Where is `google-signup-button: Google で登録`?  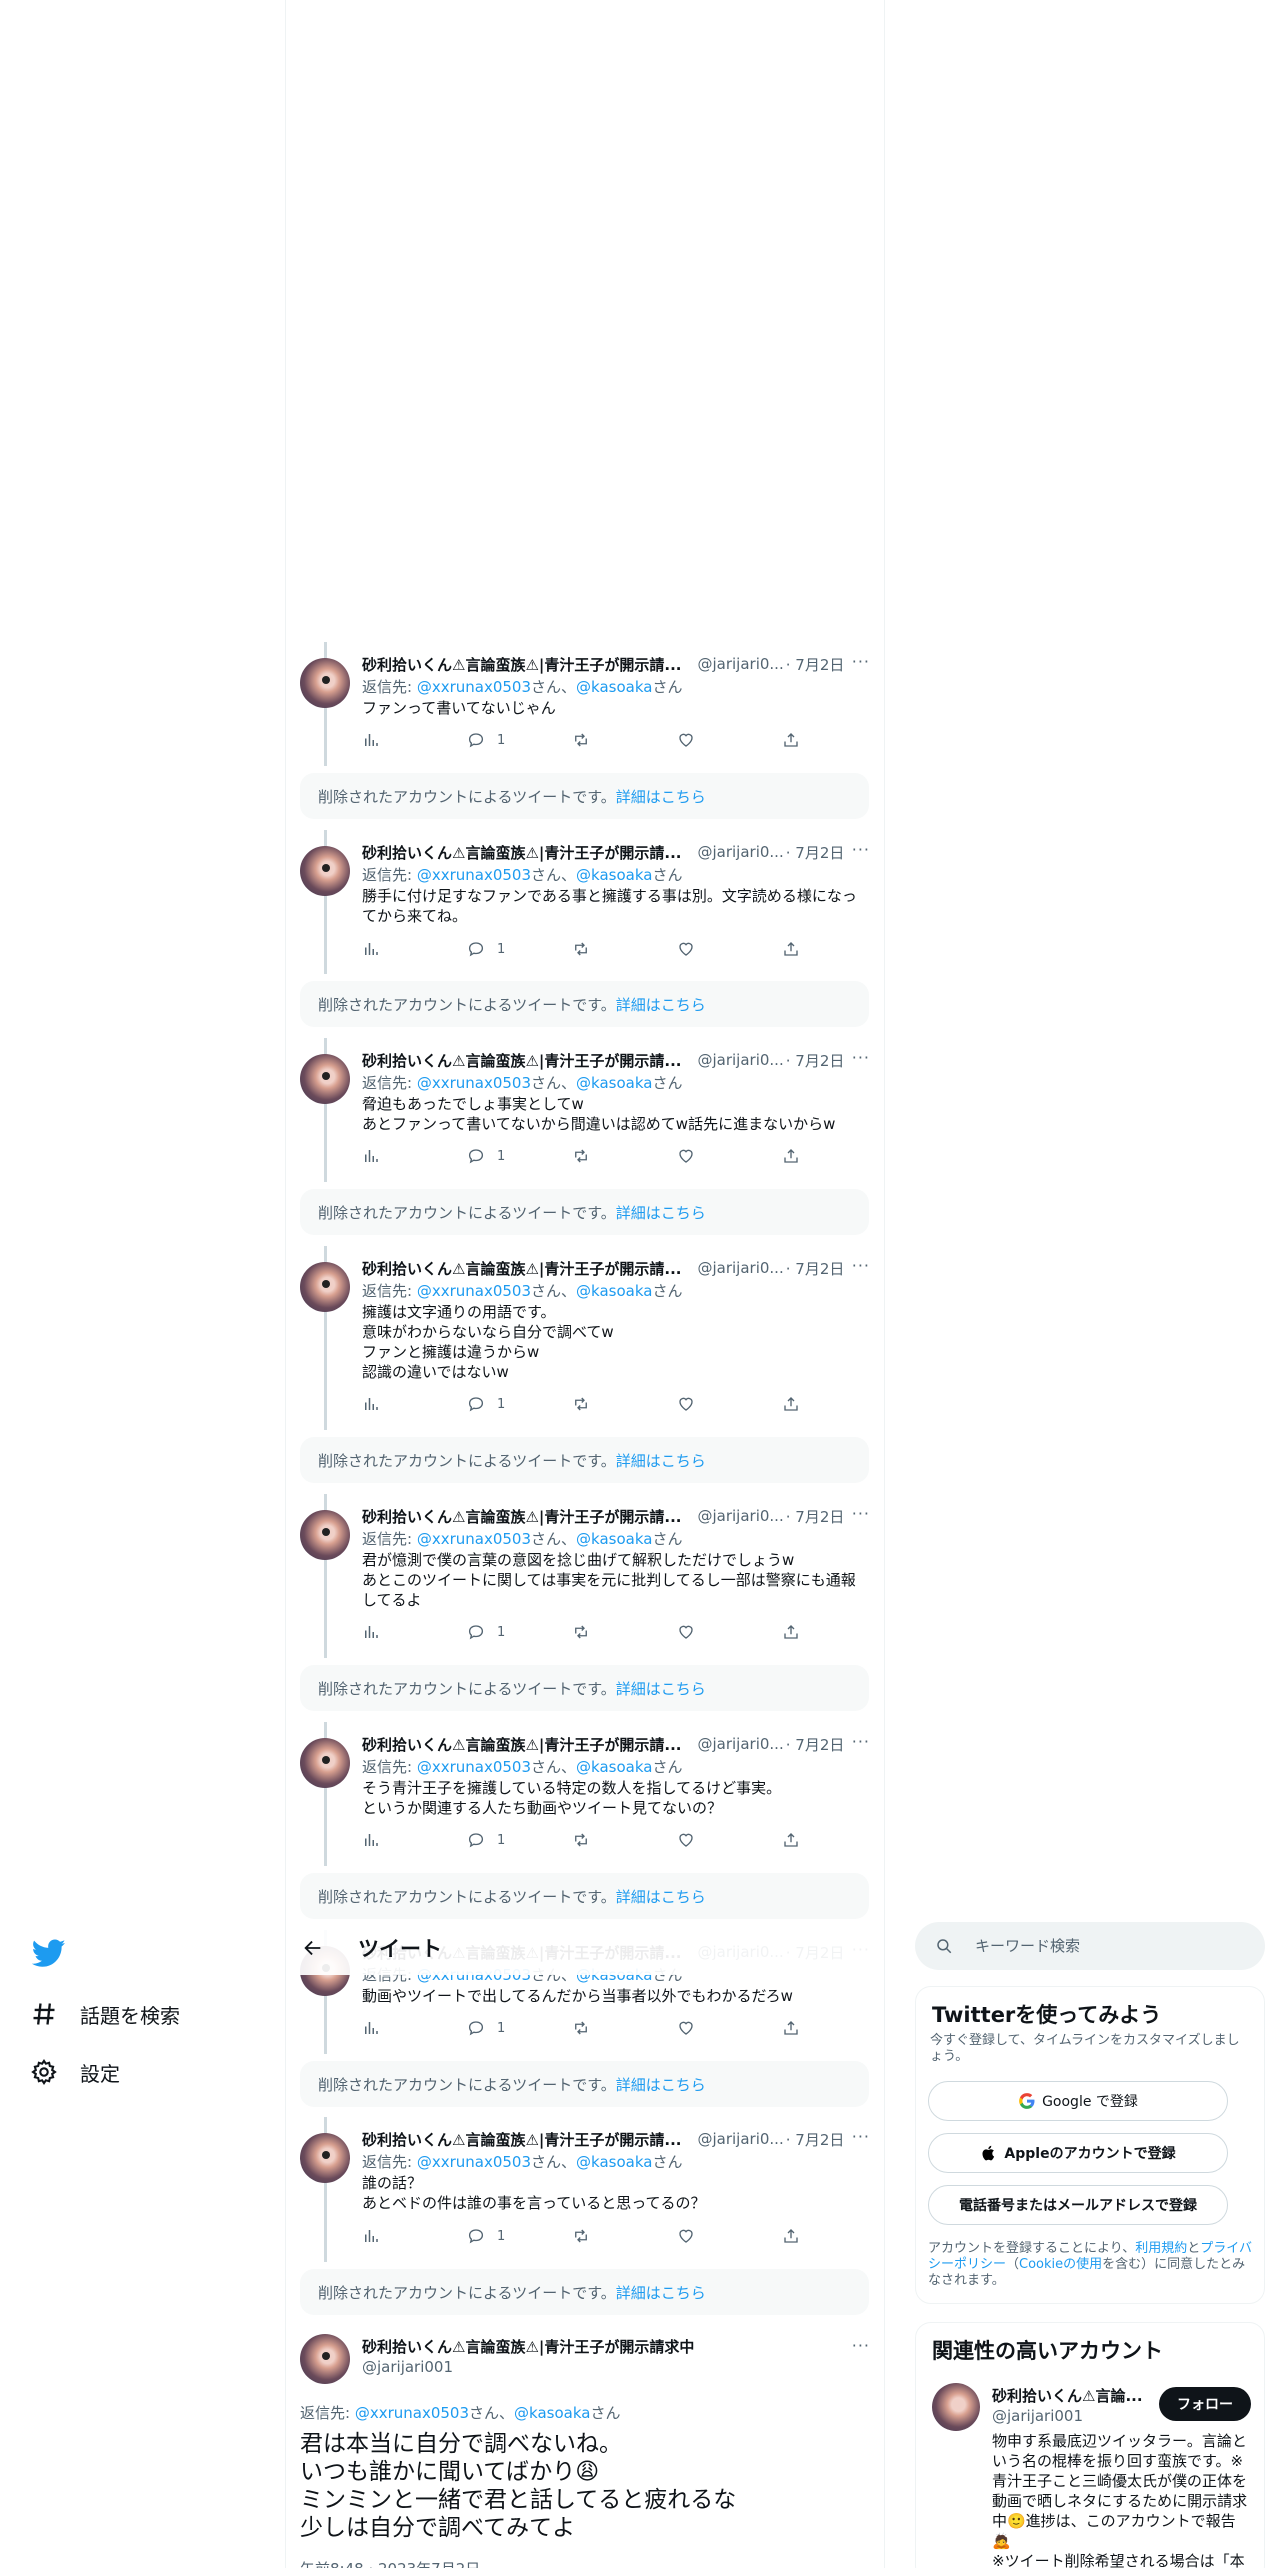
google-signup-button: Google で登録 is located at coordinates (1078, 2101).